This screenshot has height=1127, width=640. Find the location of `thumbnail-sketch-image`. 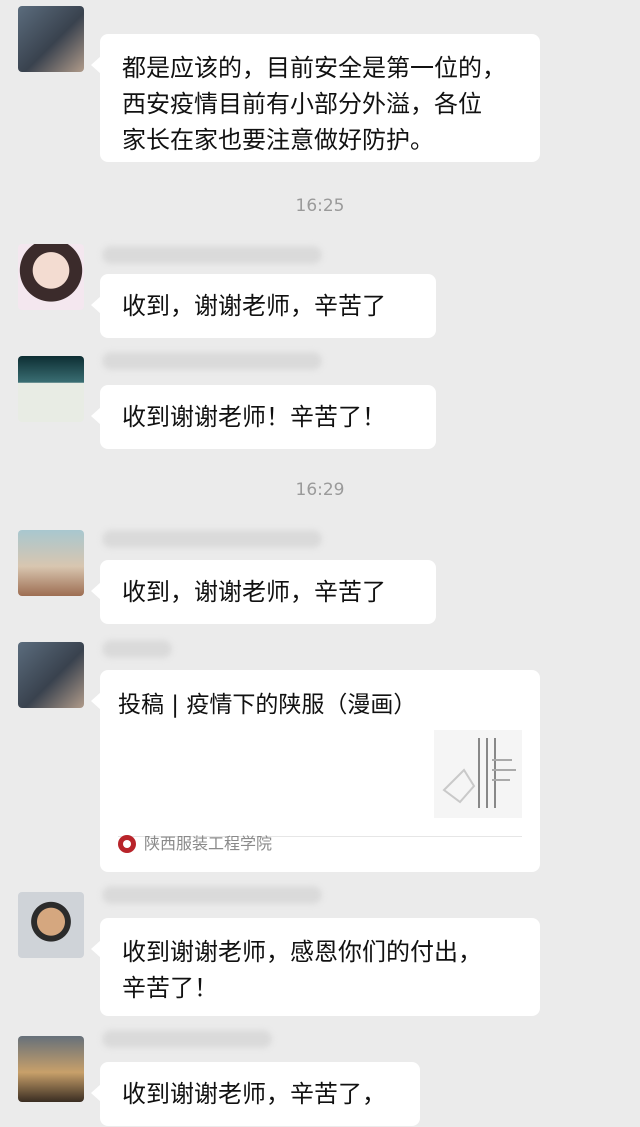

thumbnail-sketch-image is located at coordinates (478, 774).